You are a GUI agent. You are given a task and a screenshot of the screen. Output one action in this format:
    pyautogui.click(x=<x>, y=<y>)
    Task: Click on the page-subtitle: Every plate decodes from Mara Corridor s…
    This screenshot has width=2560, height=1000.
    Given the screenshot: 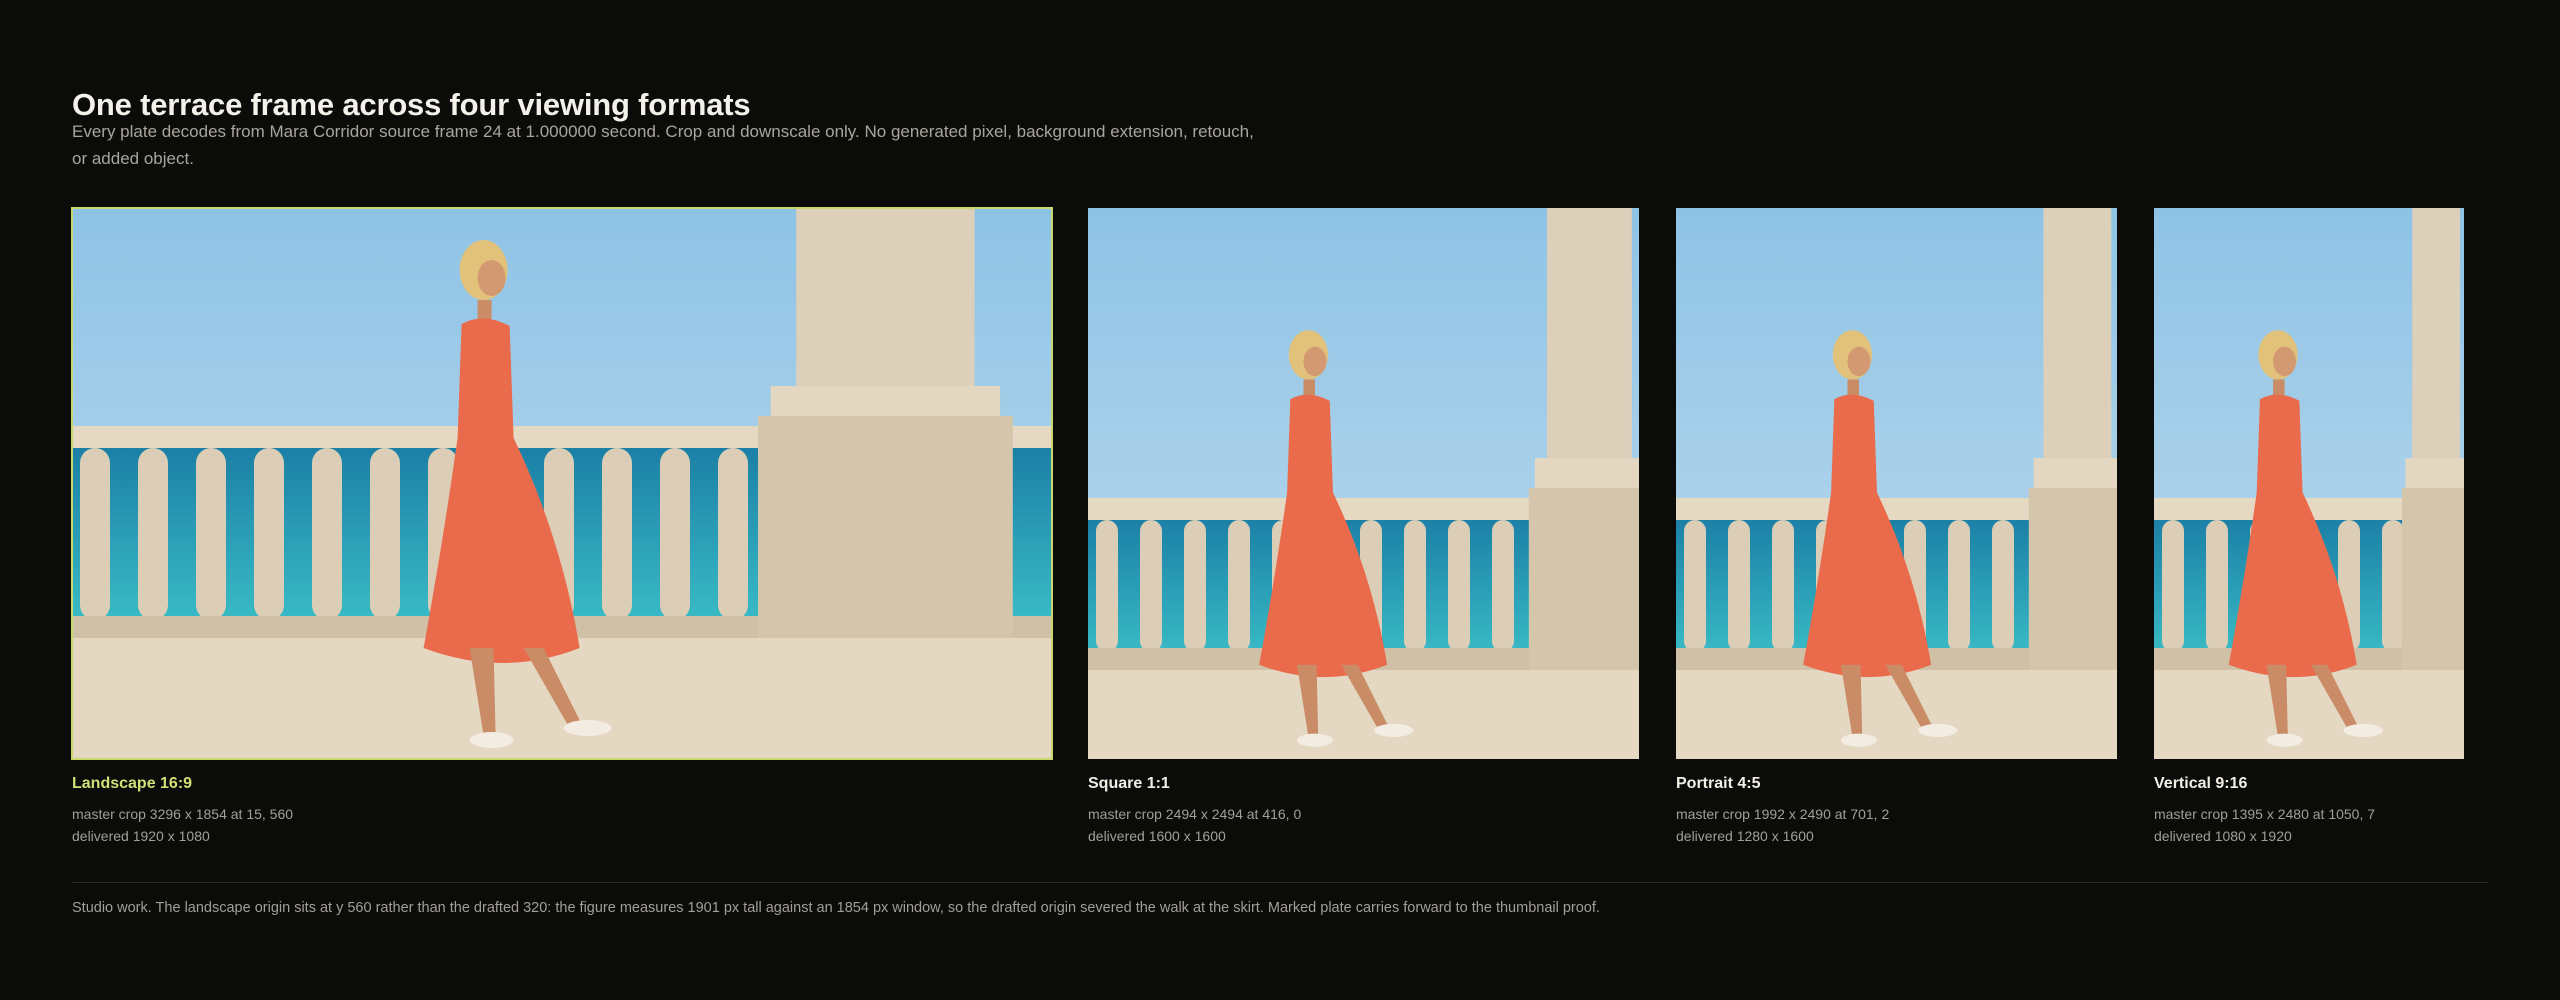 What is the action you would take?
    pyautogui.click(x=663, y=145)
    